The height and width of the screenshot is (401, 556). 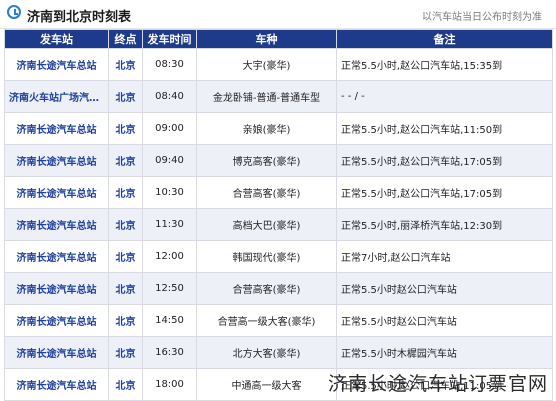 What do you see at coordinates (266, 352) in the screenshot?
I see `cell-bus-type: 北方大客(豪华)` at bounding box center [266, 352].